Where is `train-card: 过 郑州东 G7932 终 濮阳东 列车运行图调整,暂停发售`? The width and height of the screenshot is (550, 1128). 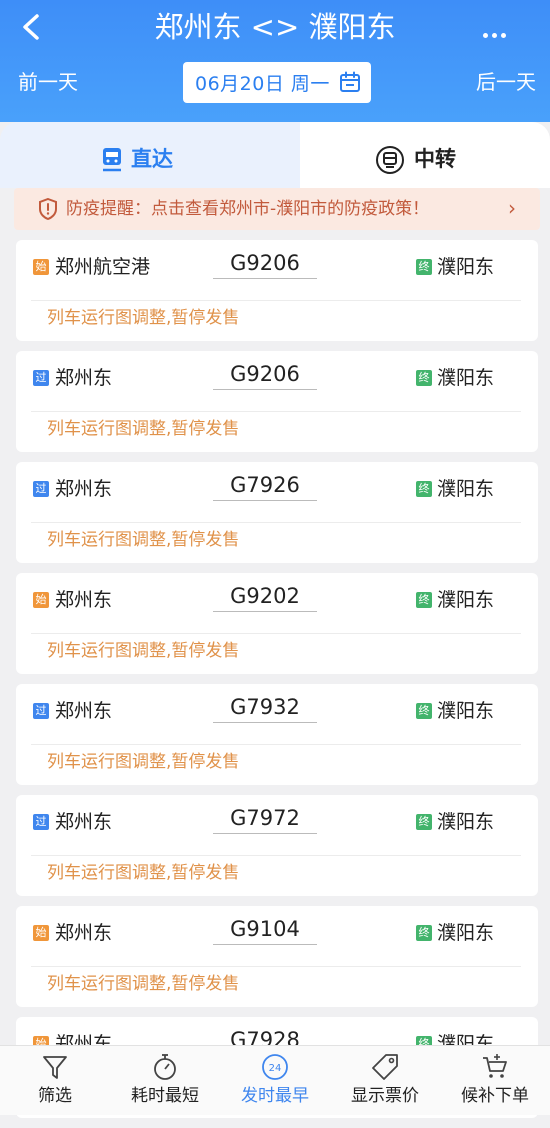 train-card: 过 郑州东 G7932 终 濮阳东 列车运行图调整,暂停发售 is located at coordinates (277, 734).